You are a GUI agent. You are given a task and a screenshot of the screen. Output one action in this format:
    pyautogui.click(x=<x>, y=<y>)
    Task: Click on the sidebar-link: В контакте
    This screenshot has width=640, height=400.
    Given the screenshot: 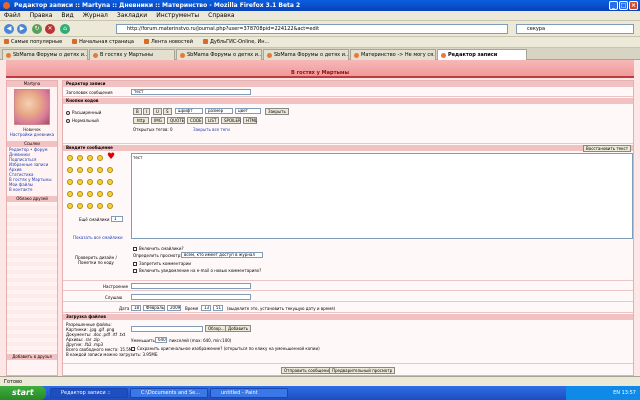 What is the action you would take?
    pyautogui.click(x=32, y=189)
    